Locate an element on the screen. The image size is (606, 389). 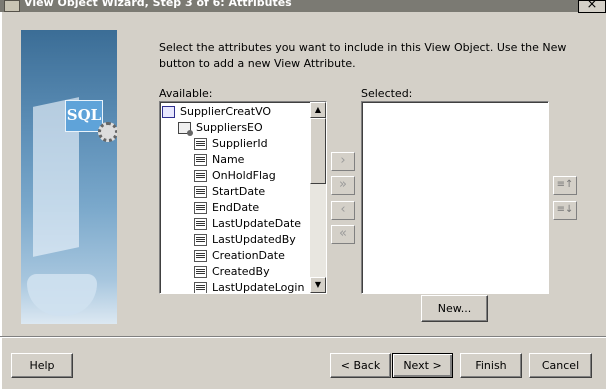
close-button: × is located at coordinates (592, 6).